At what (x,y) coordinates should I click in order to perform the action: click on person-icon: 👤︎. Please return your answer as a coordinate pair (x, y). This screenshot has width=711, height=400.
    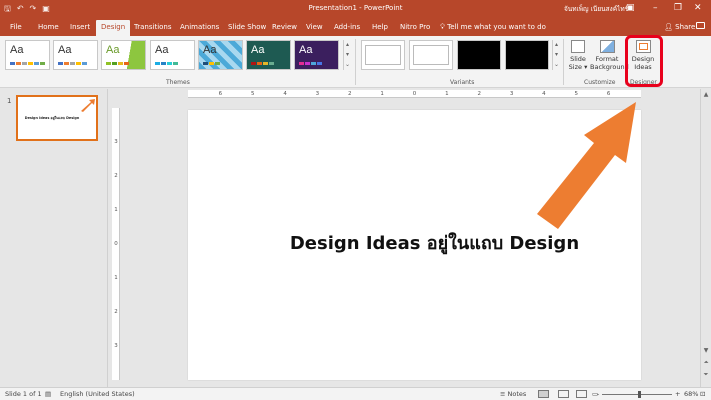
    Looking at the image, I should click on (670, 27).